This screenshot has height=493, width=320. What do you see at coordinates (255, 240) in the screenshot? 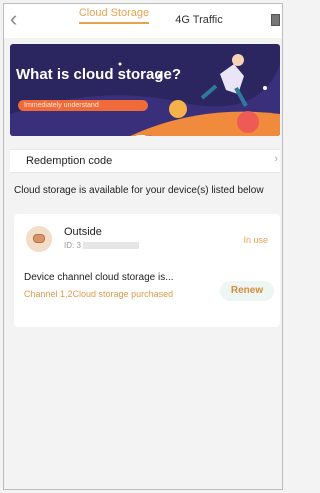
I see `status-badge: In use` at bounding box center [255, 240].